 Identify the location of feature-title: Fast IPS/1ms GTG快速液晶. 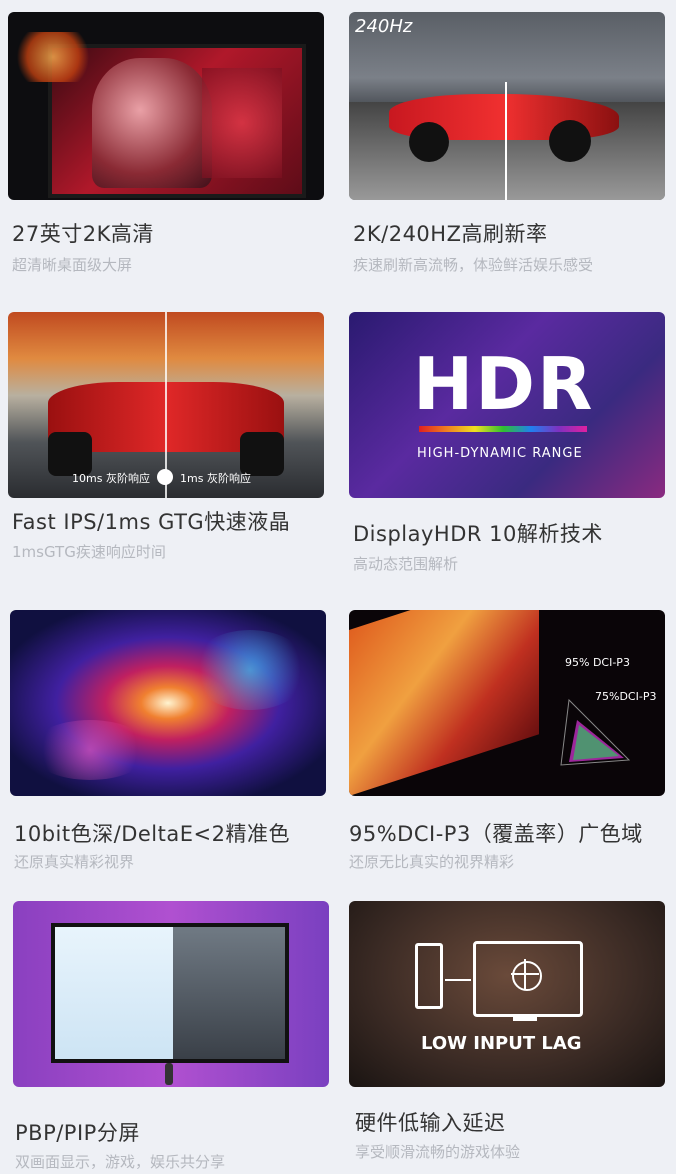
(151, 522).